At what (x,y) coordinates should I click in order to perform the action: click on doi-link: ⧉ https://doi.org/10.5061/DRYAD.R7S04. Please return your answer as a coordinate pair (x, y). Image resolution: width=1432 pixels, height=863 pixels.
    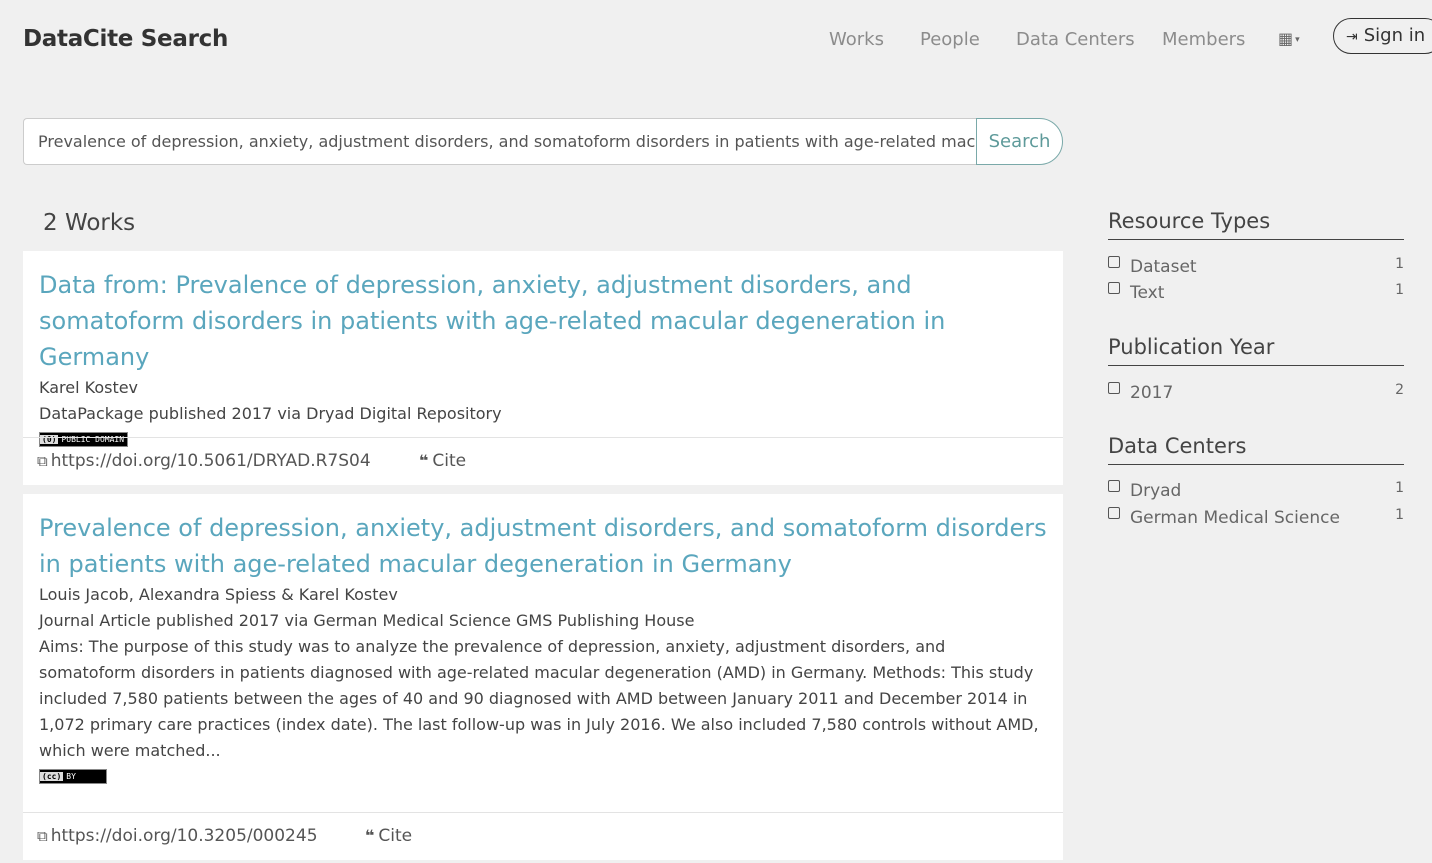
    Looking at the image, I should click on (204, 461).